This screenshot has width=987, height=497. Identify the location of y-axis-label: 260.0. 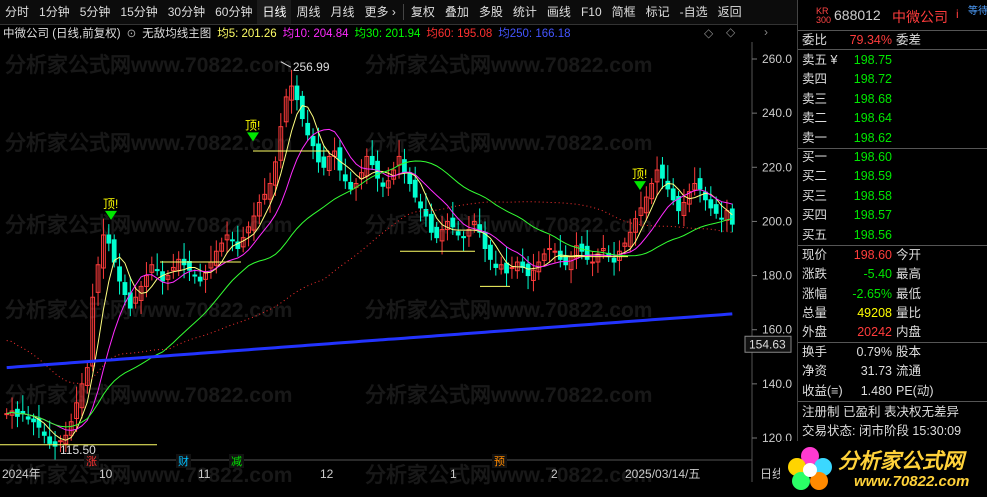
(777, 59).